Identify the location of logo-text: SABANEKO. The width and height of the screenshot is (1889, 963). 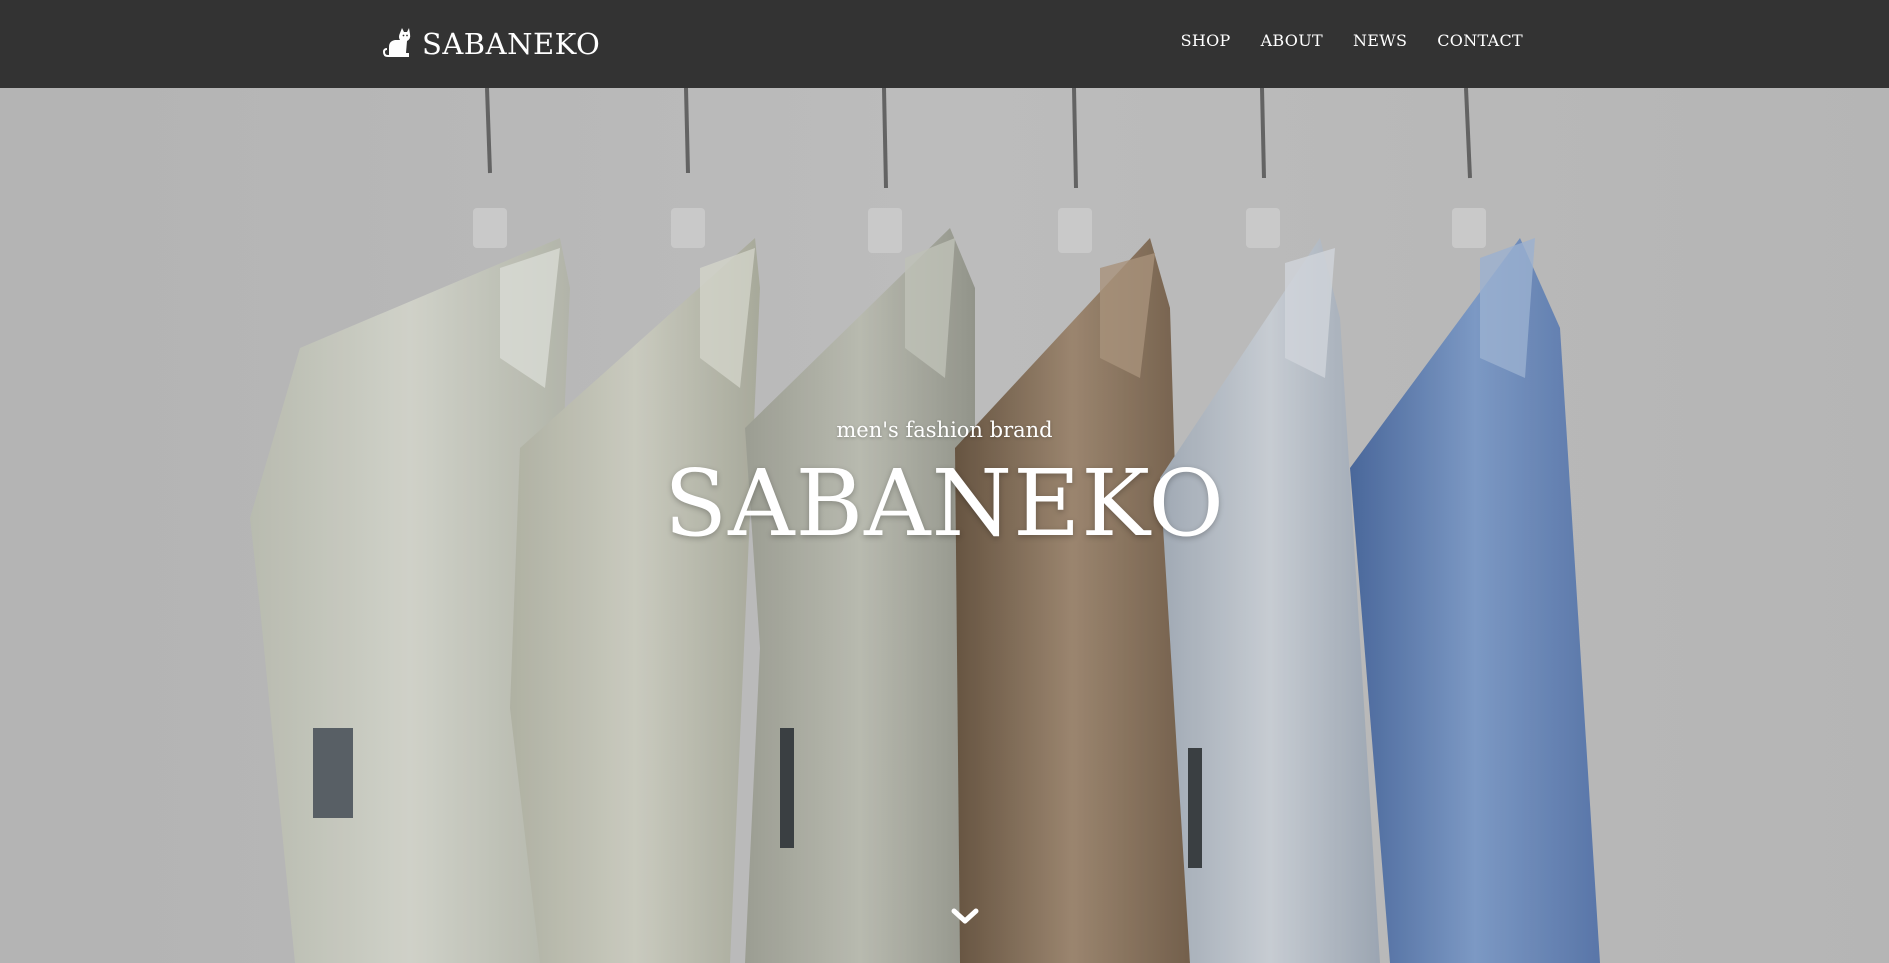
(511, 44).